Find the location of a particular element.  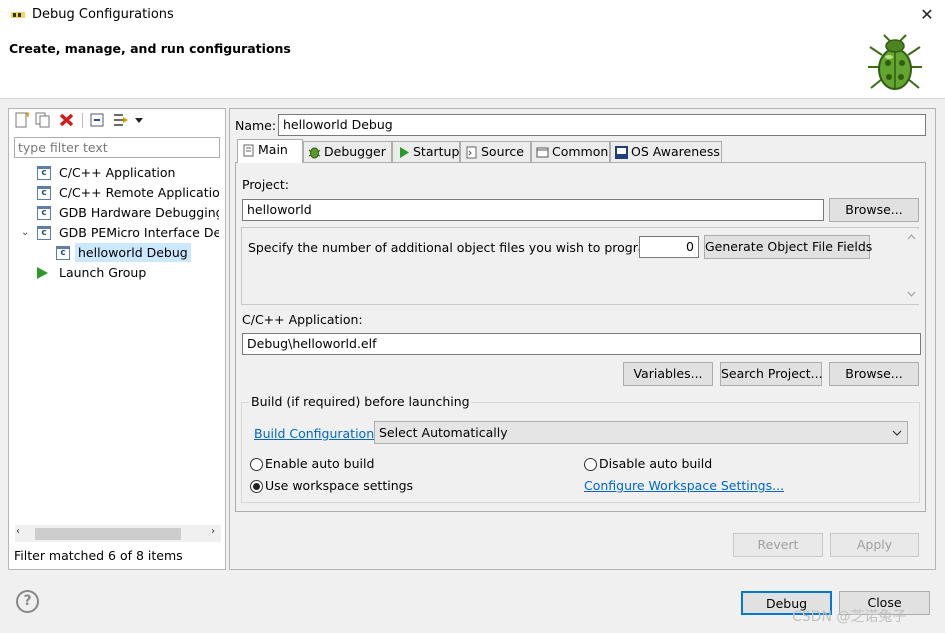

tab-label: Main is located at coordinates (273, 149).